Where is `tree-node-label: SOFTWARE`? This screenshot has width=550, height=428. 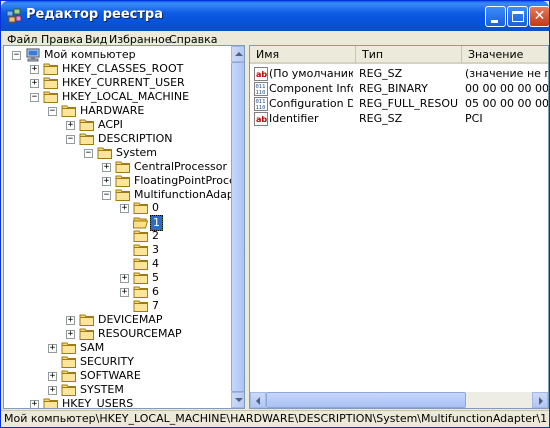
tree-node-label: SOFTWARE is located at coordinates (110, 375).